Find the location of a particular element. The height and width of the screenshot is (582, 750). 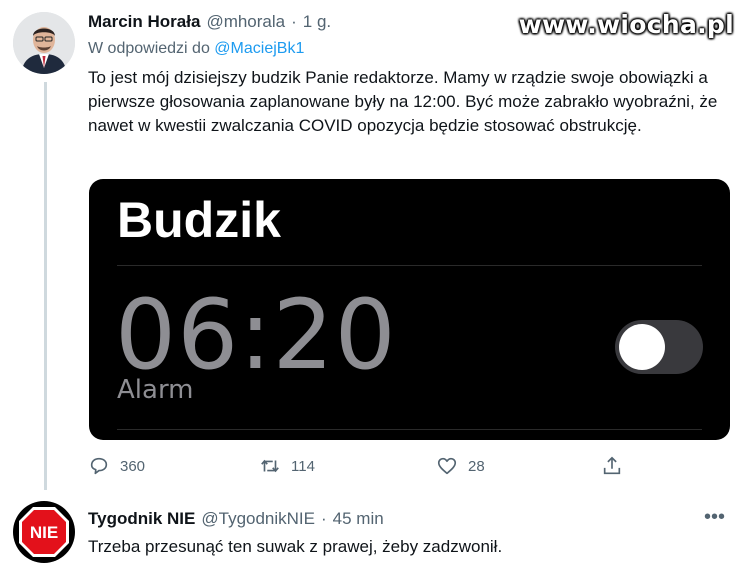

like-button: 28 is located at coordinates (460, 466).